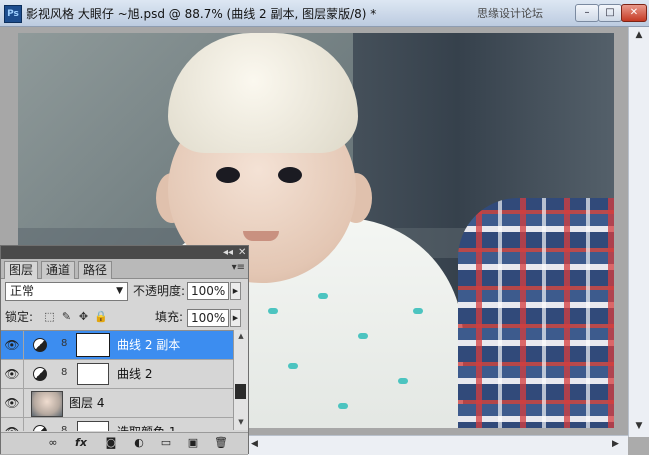 Image resolution: width=649 pixels, height=455 pixels. I want to click on photoshop-app-icon: Ps, so click(13, 14).